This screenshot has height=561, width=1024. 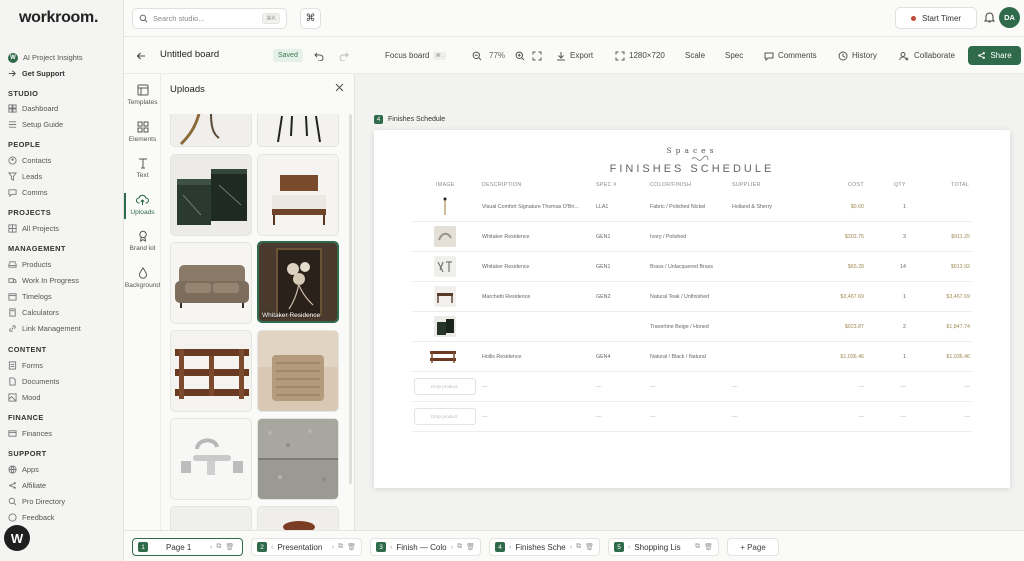 I want to click on sidebar-item-wip: Work In Progress, so click(x=43, y=280).